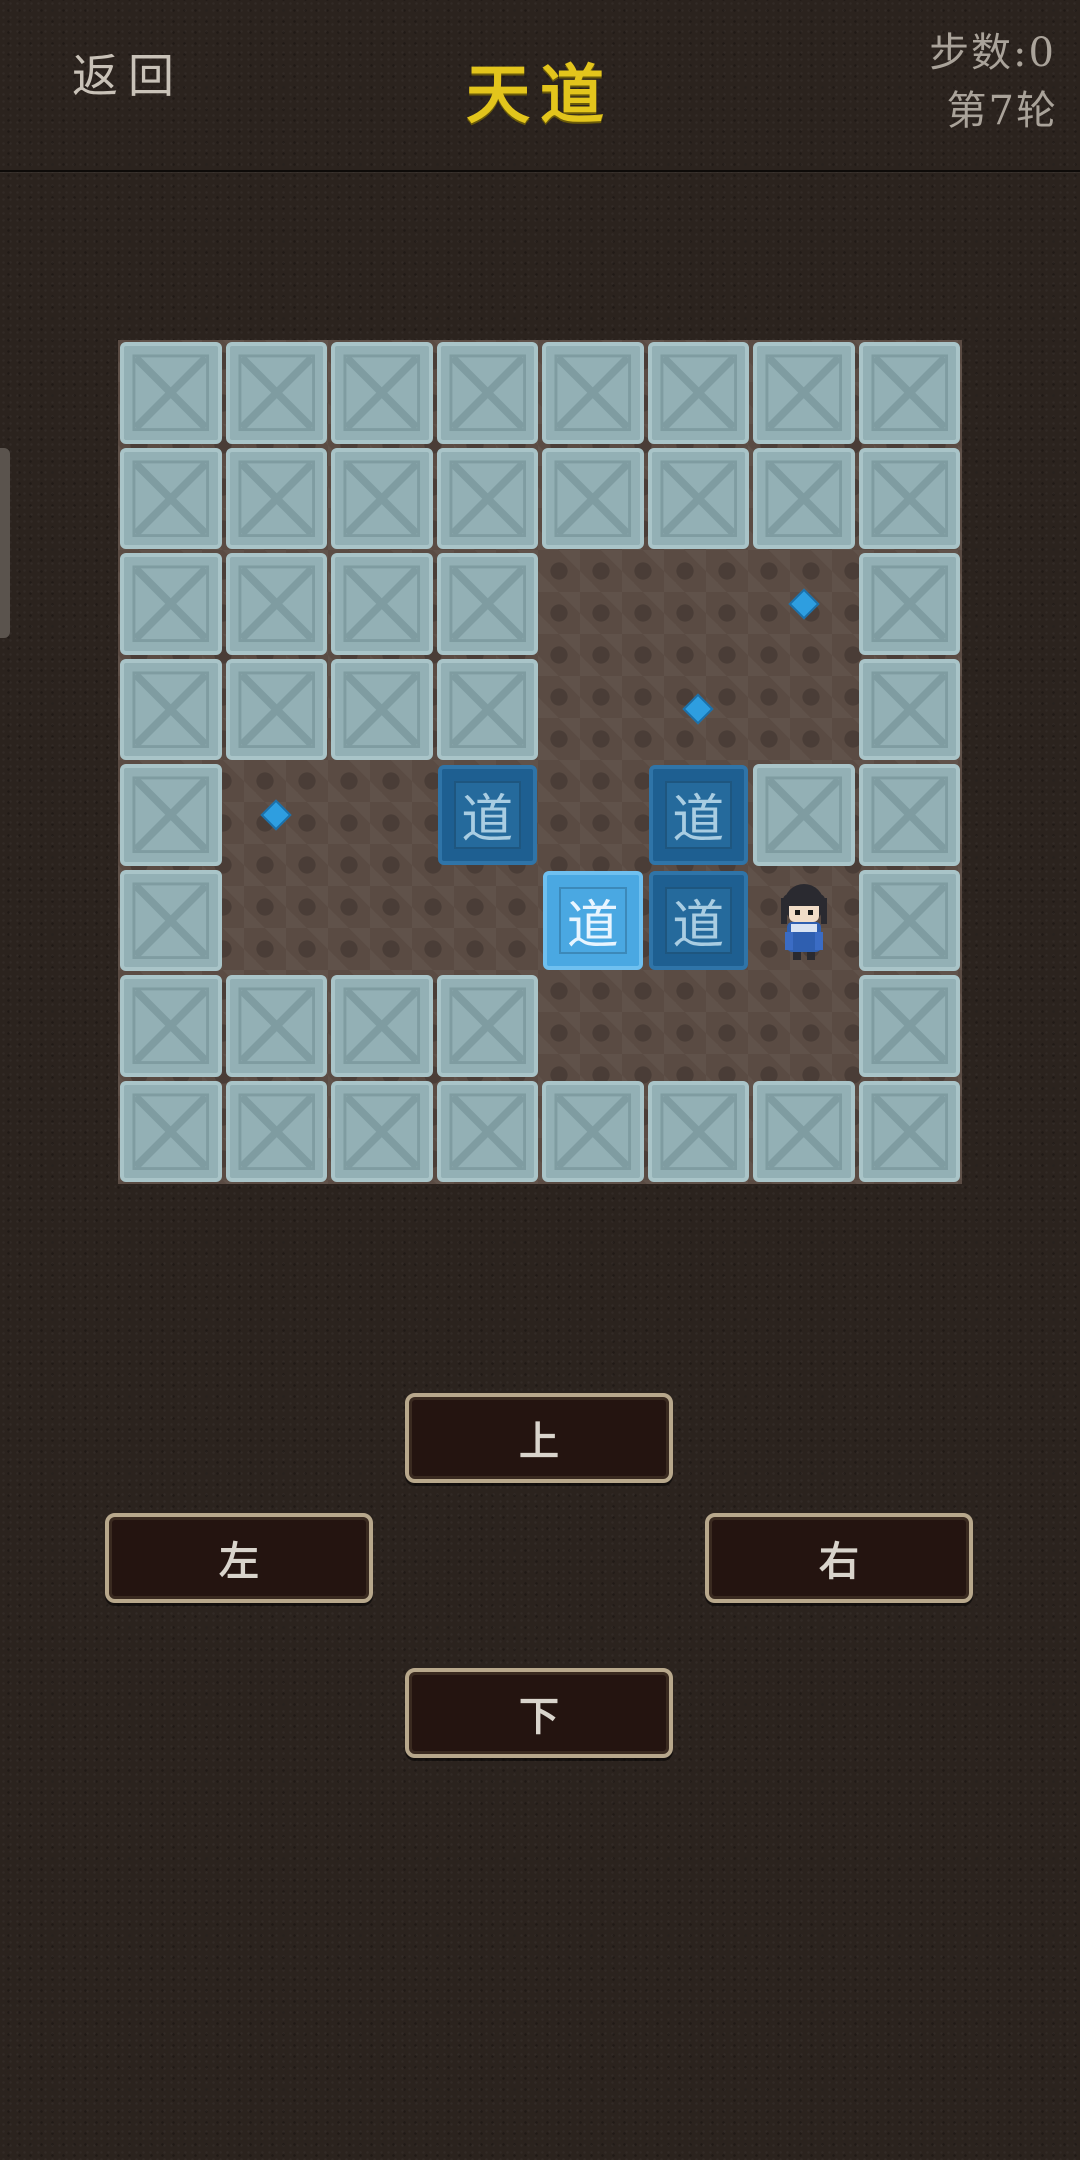 Image resolution: width=1080 pixels, height=2160 pixels. Describe the element at coordinates (539, 1438) in the screenshot. I see `up-button: 上` at that location.